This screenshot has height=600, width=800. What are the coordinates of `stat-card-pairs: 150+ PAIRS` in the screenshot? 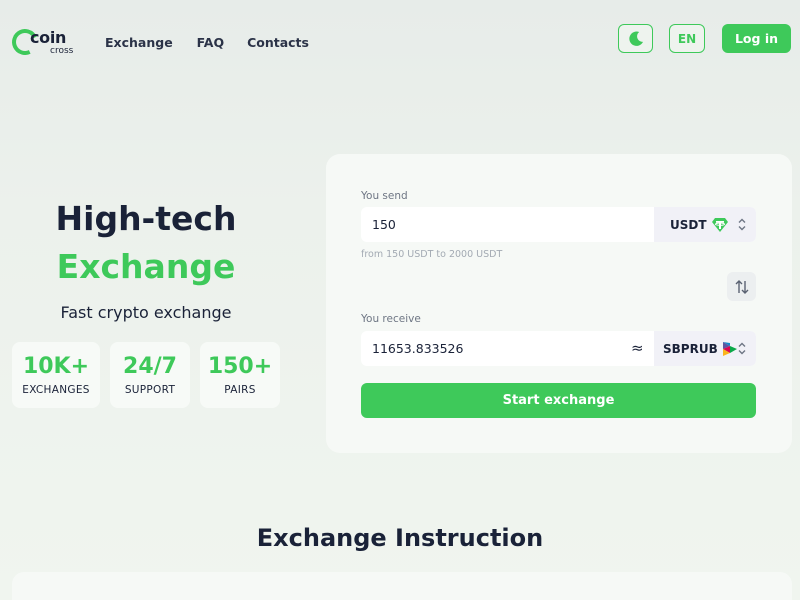 It's located at (240, 375).